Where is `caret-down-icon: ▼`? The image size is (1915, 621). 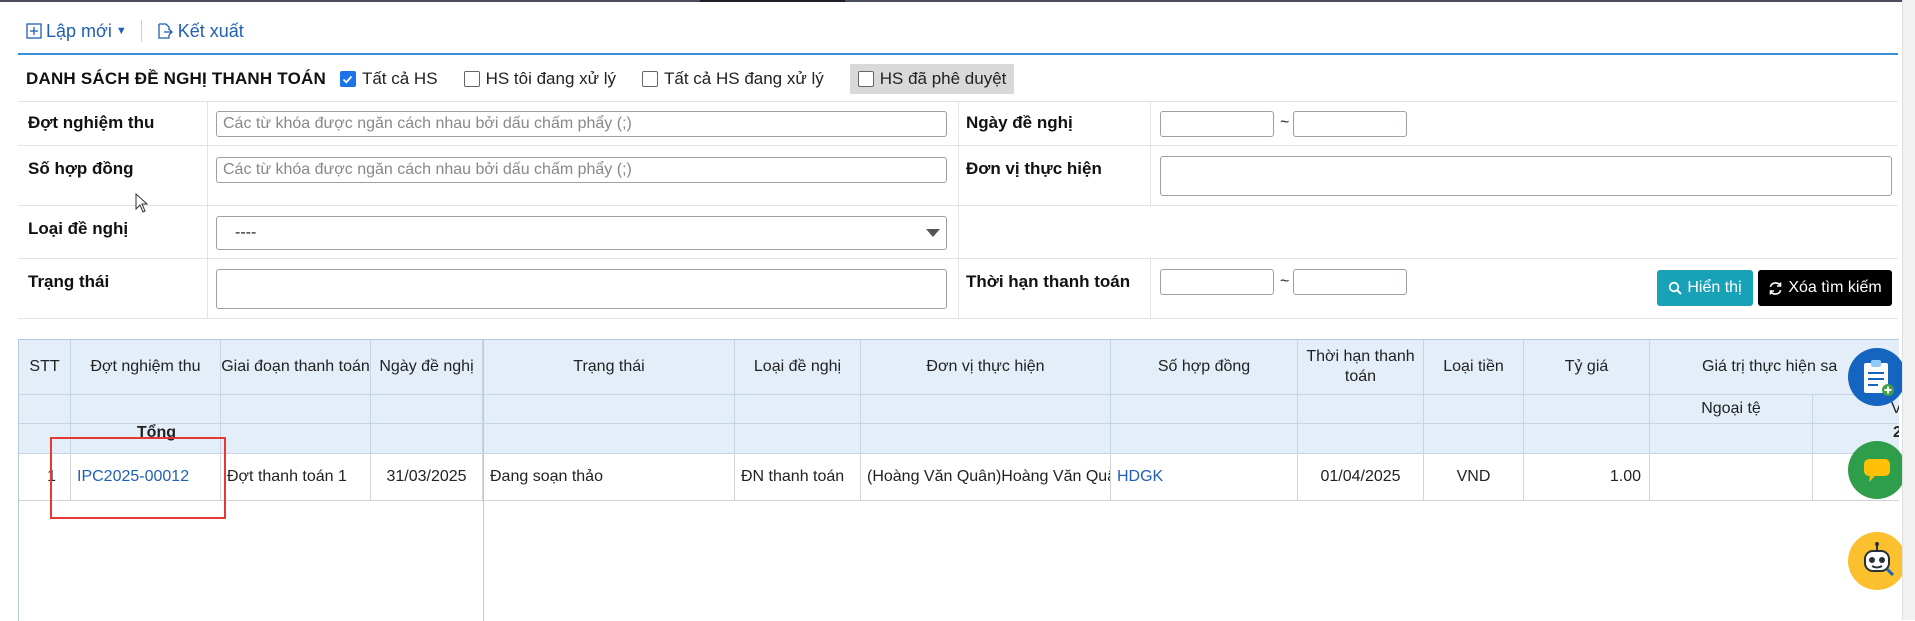
caret-down-icon: ▼ is located at coordinates (121, 31).